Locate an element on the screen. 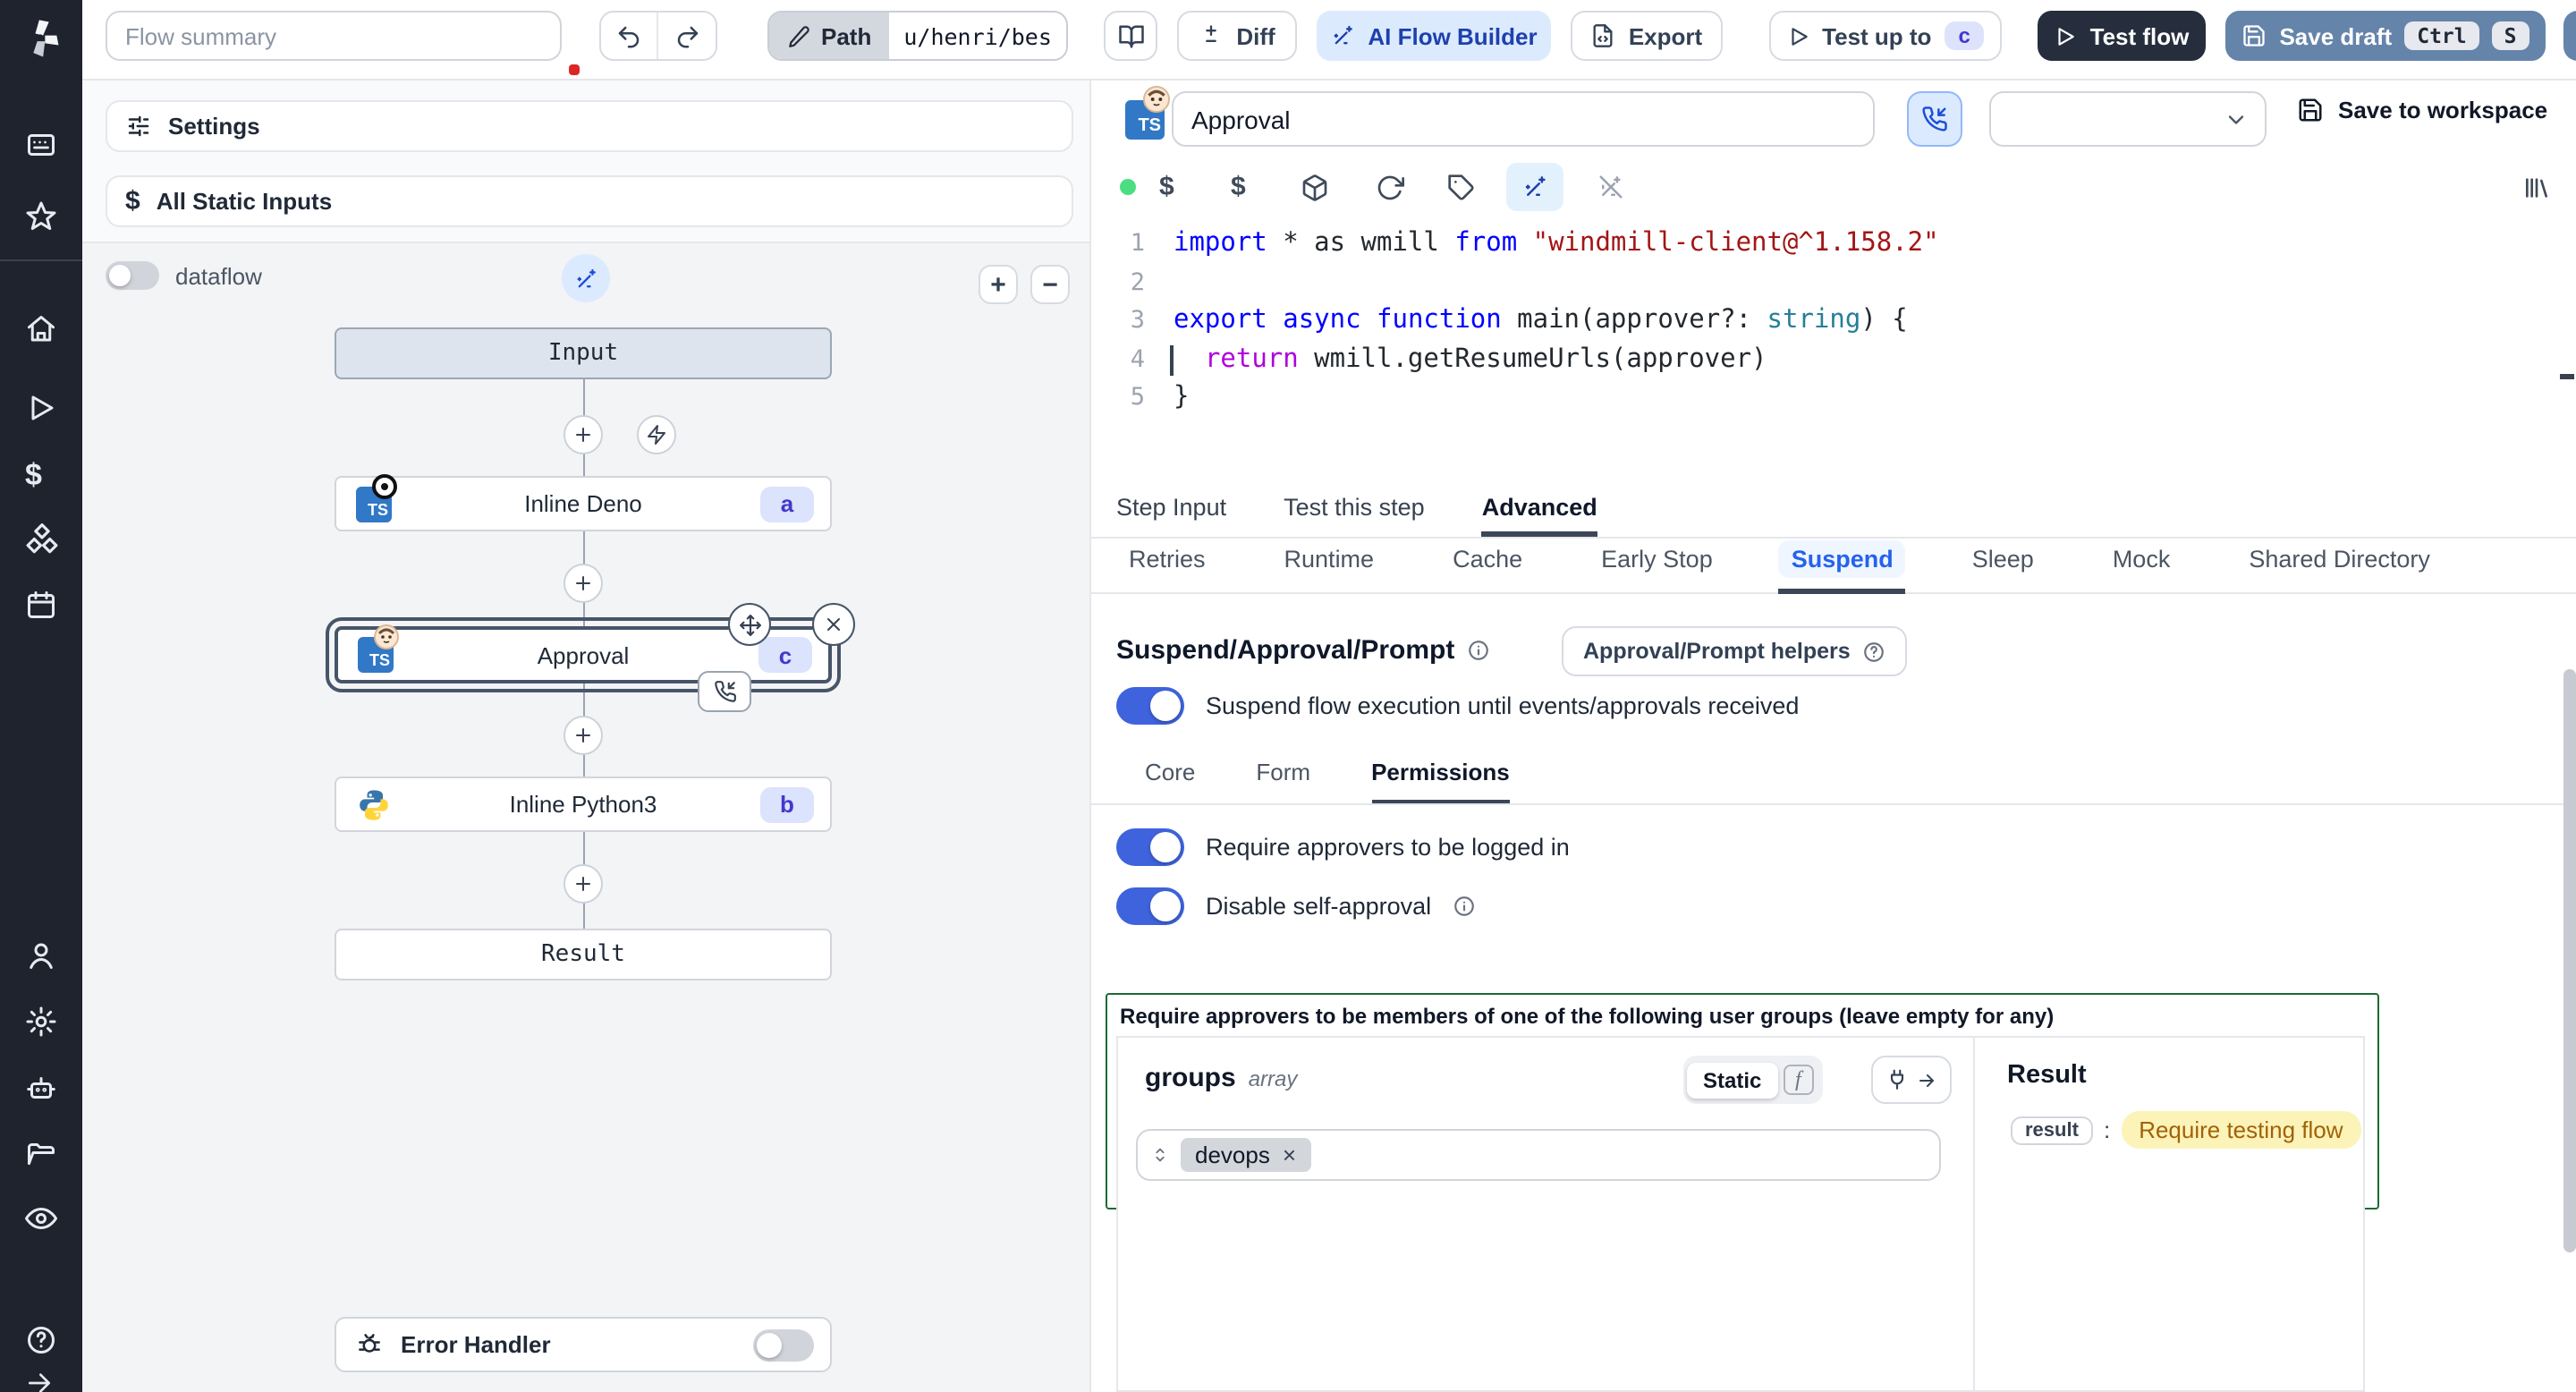 This screenshot has width=2576, height=1392. tab-runtime: Runtime is located at coordinates (1329, 566).